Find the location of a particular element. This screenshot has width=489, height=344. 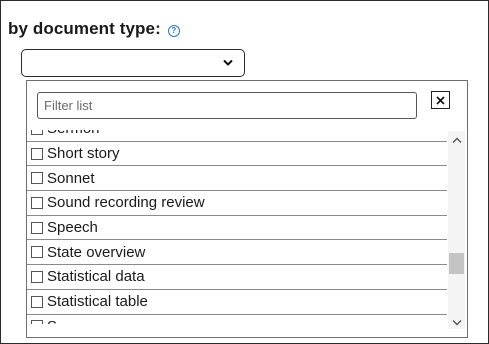

close-icon is located at coordinates (440, 100).